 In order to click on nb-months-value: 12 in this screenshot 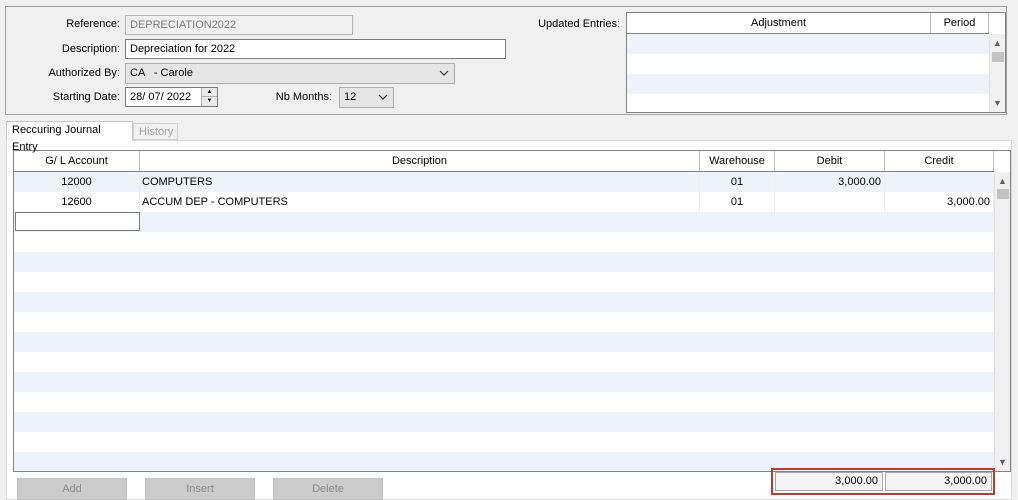, I will do `click(350, 97)`.